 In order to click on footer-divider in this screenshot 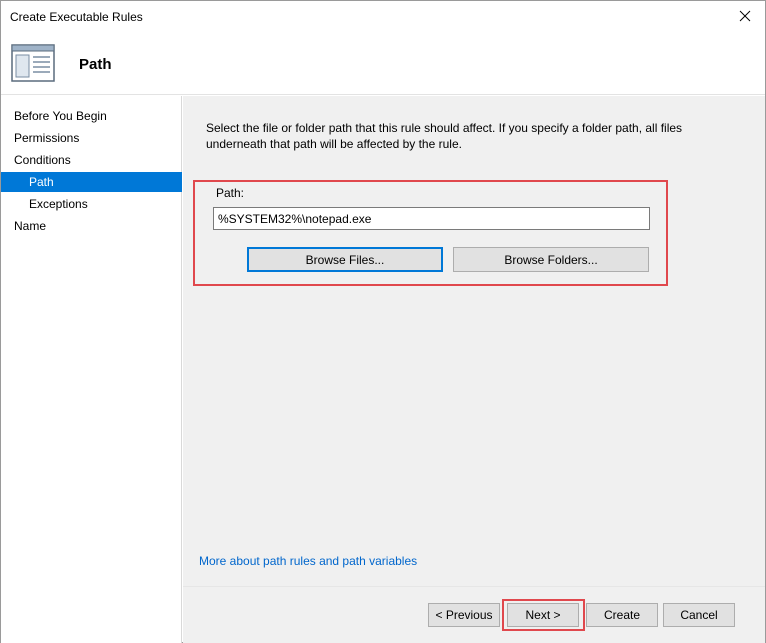, I will do `click(474, 586)`.